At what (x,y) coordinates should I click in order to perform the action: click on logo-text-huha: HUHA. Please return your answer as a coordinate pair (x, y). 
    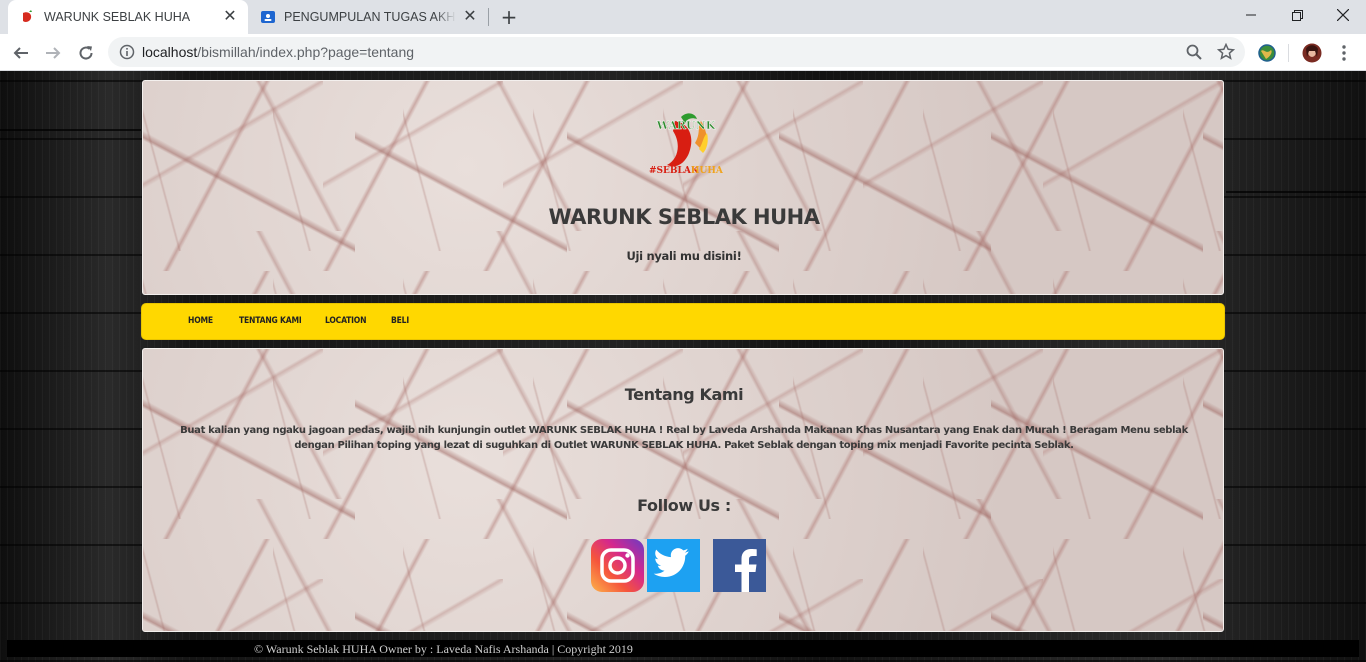
    Looking at the image, I should click on (707, 171).